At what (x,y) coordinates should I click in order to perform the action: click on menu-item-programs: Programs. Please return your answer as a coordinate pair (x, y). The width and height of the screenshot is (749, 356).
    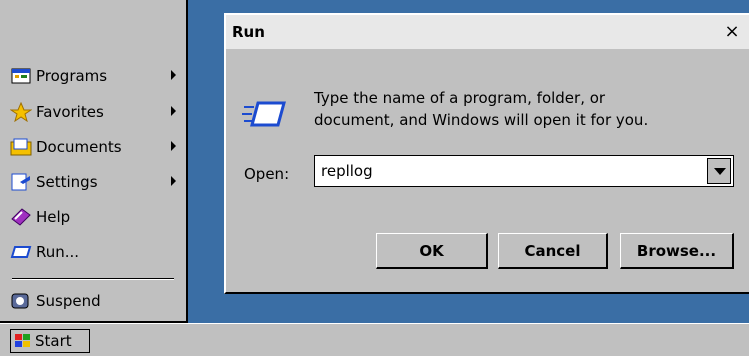
    Looking at the image, I should click on (93, 76).